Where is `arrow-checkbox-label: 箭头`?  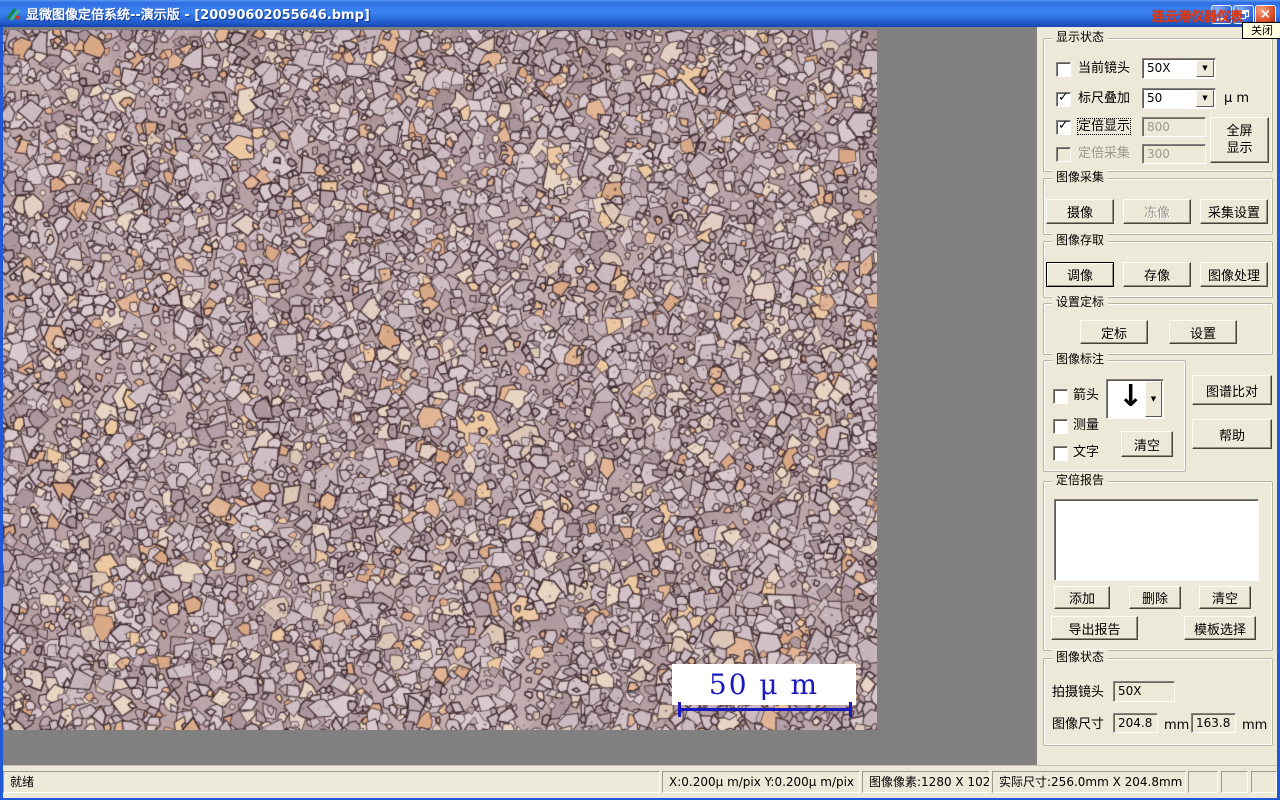
arrow-checkbox-label: 箭头 is located at coordinates (1086, 395).